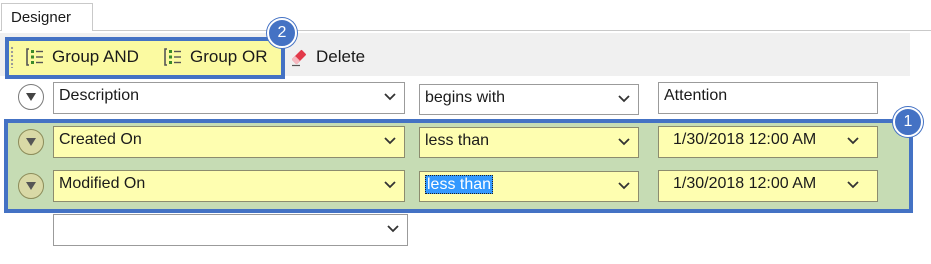  I want to click on group-and-button: Group AND, so click(81, 57).